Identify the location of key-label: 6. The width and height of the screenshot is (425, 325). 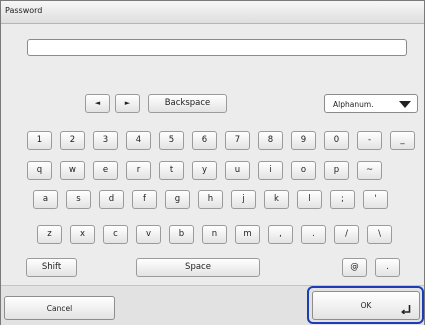
(204, 140).